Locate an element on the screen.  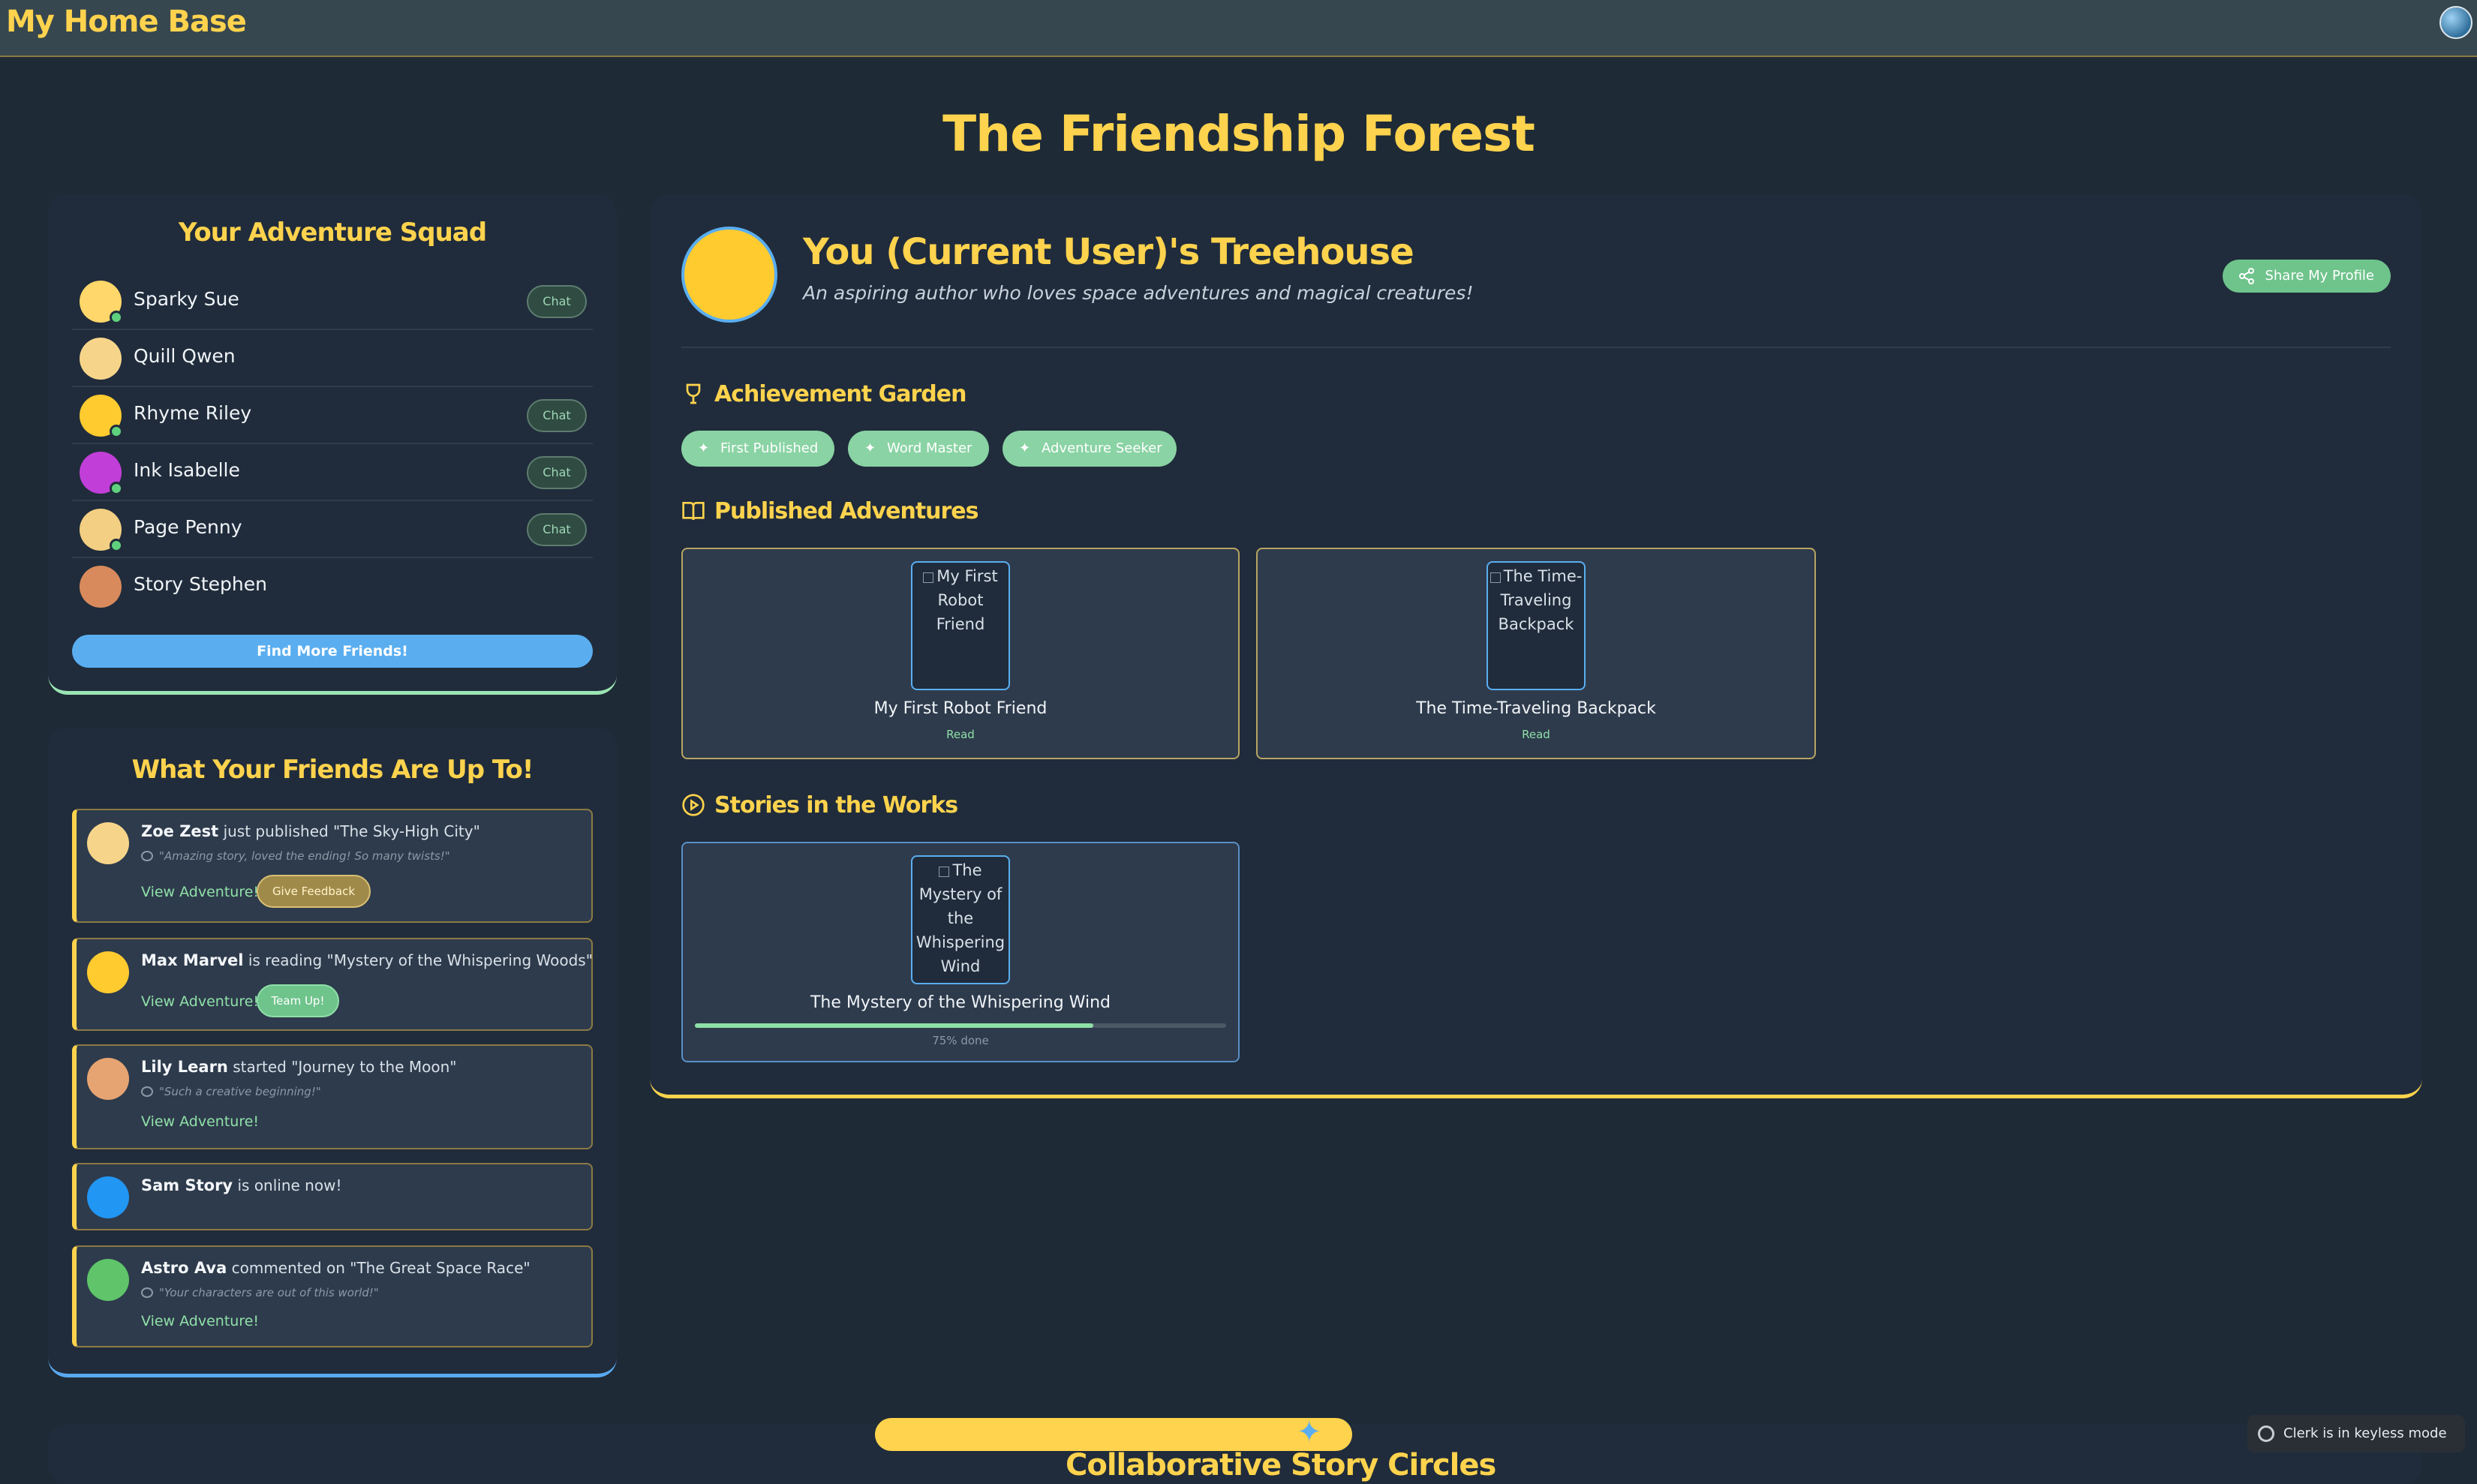
friend-name: Max Marvel is located at coordinates (192, 960).